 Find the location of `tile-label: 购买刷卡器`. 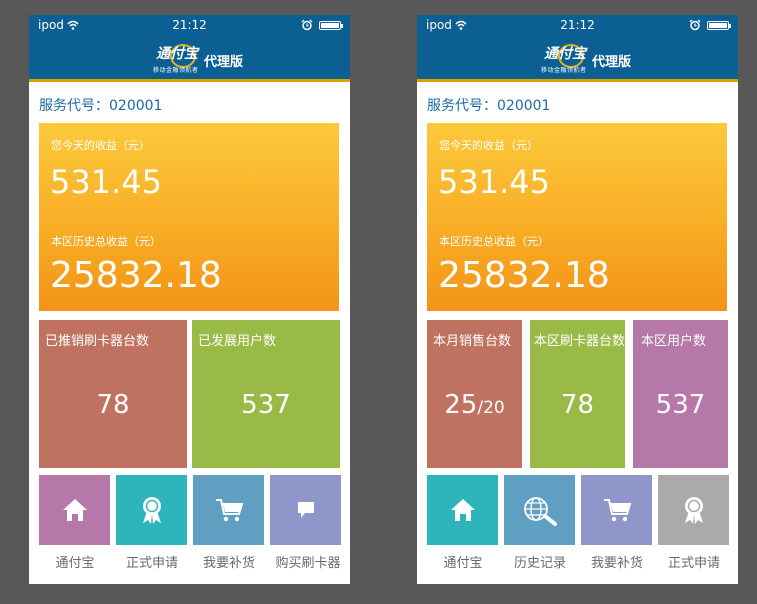

tile-label: 购买刷卡器 is located at coordinates (308, 561).